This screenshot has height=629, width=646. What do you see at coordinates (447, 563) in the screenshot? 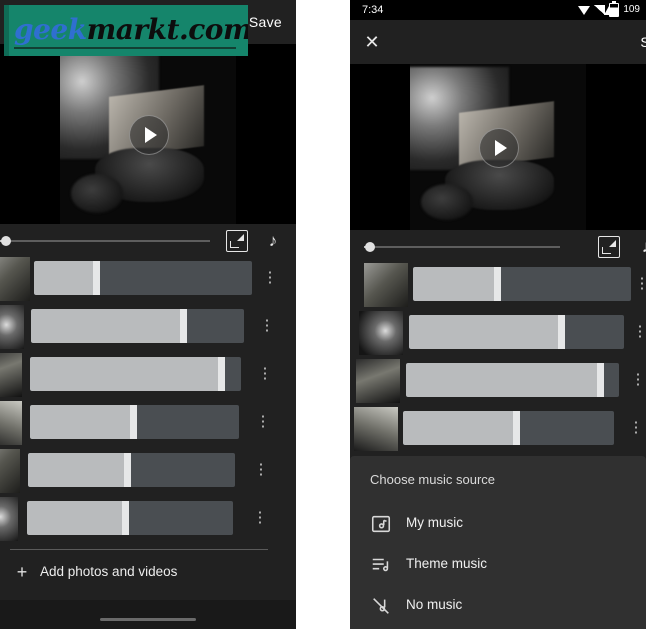
I see `sheet-item-label: Theme music` at bounding box center [447, 563].